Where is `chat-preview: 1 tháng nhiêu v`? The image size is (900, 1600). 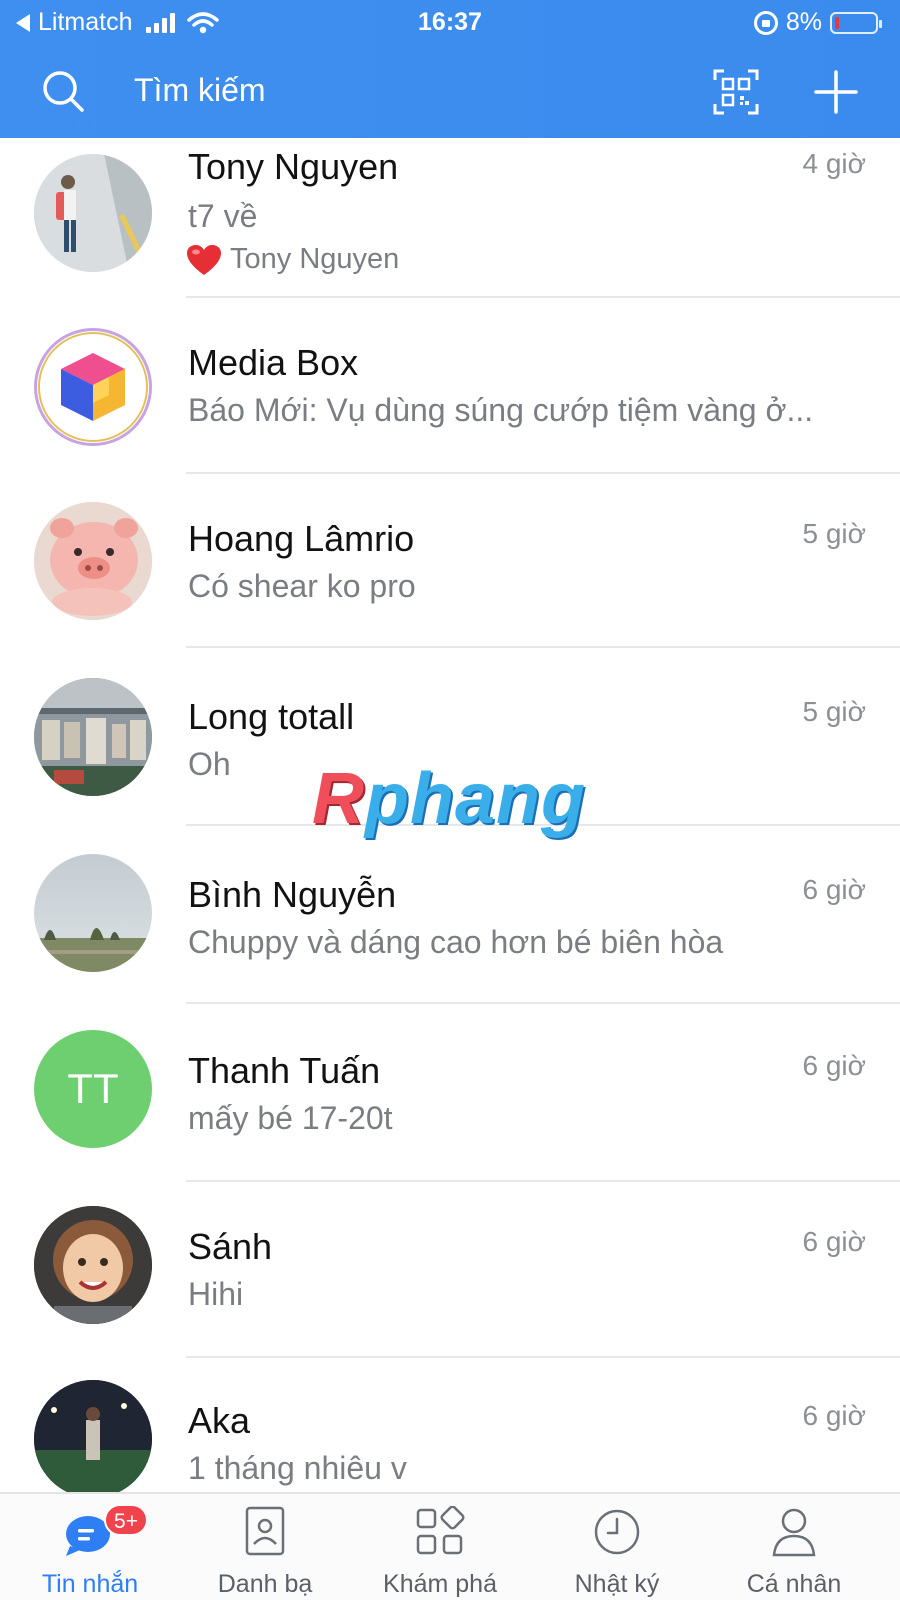 chat-preview: 1 tháng nhiêu v is located at coordinates (297, 1468).